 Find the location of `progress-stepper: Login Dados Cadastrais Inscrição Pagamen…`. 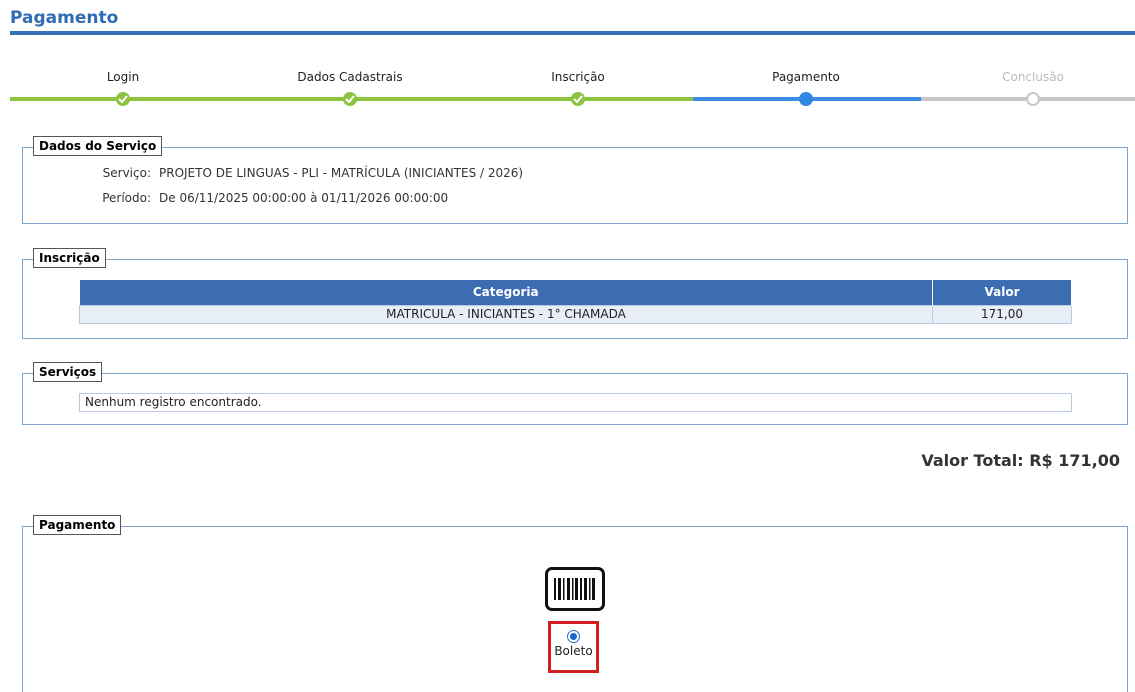

progress-stepper: Login Dados Cadastrais Inscrição Pagamen… is located at coordinates (567, 85).